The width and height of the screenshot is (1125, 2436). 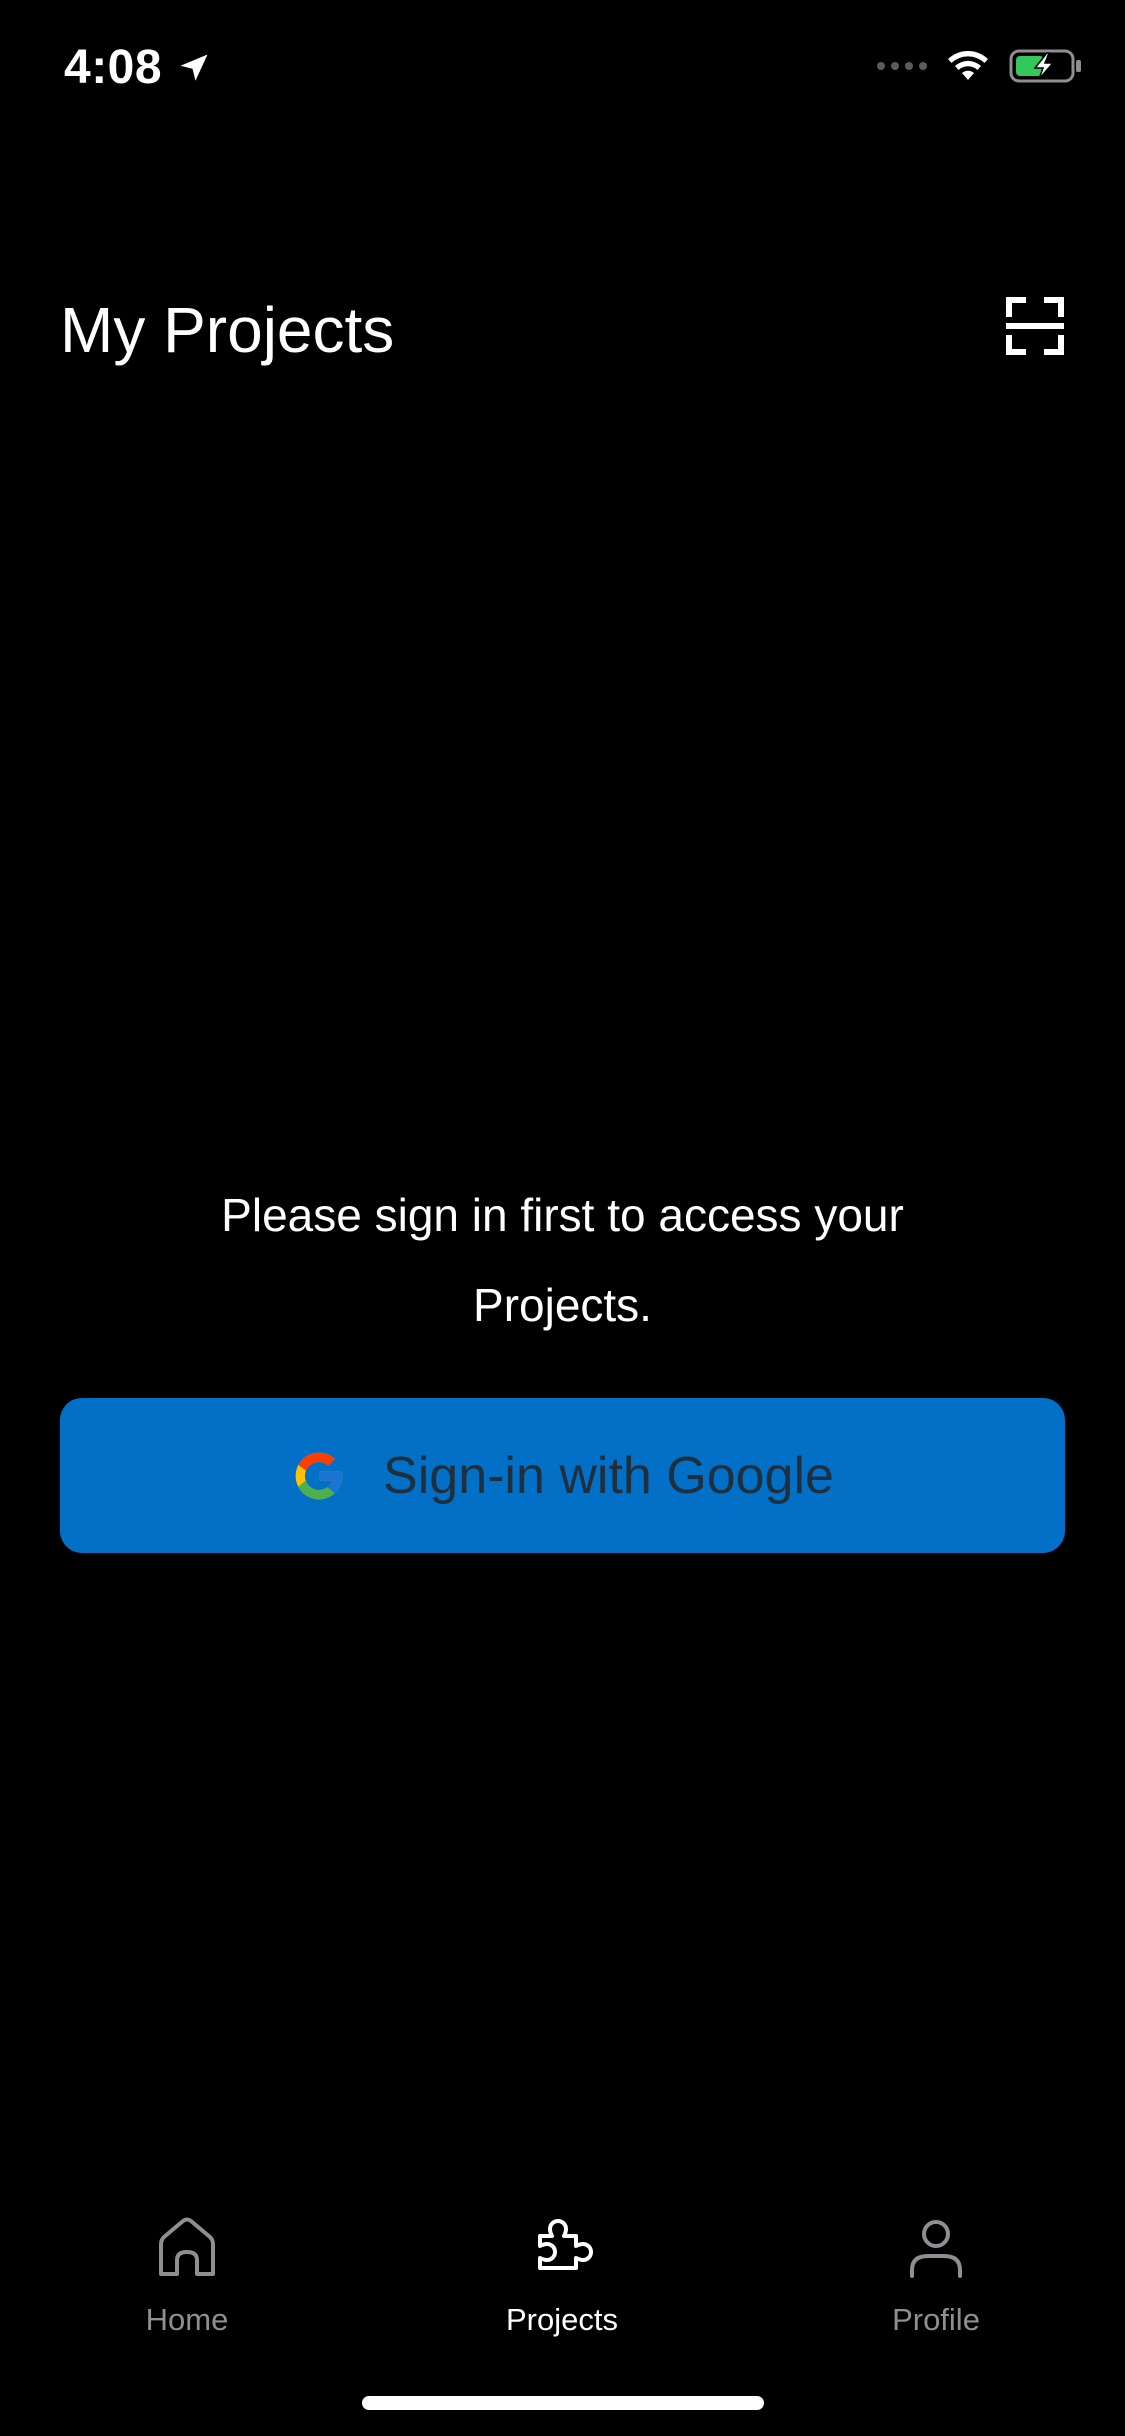 I want to click on tab-home: Home, so click(x=187, y=2275).